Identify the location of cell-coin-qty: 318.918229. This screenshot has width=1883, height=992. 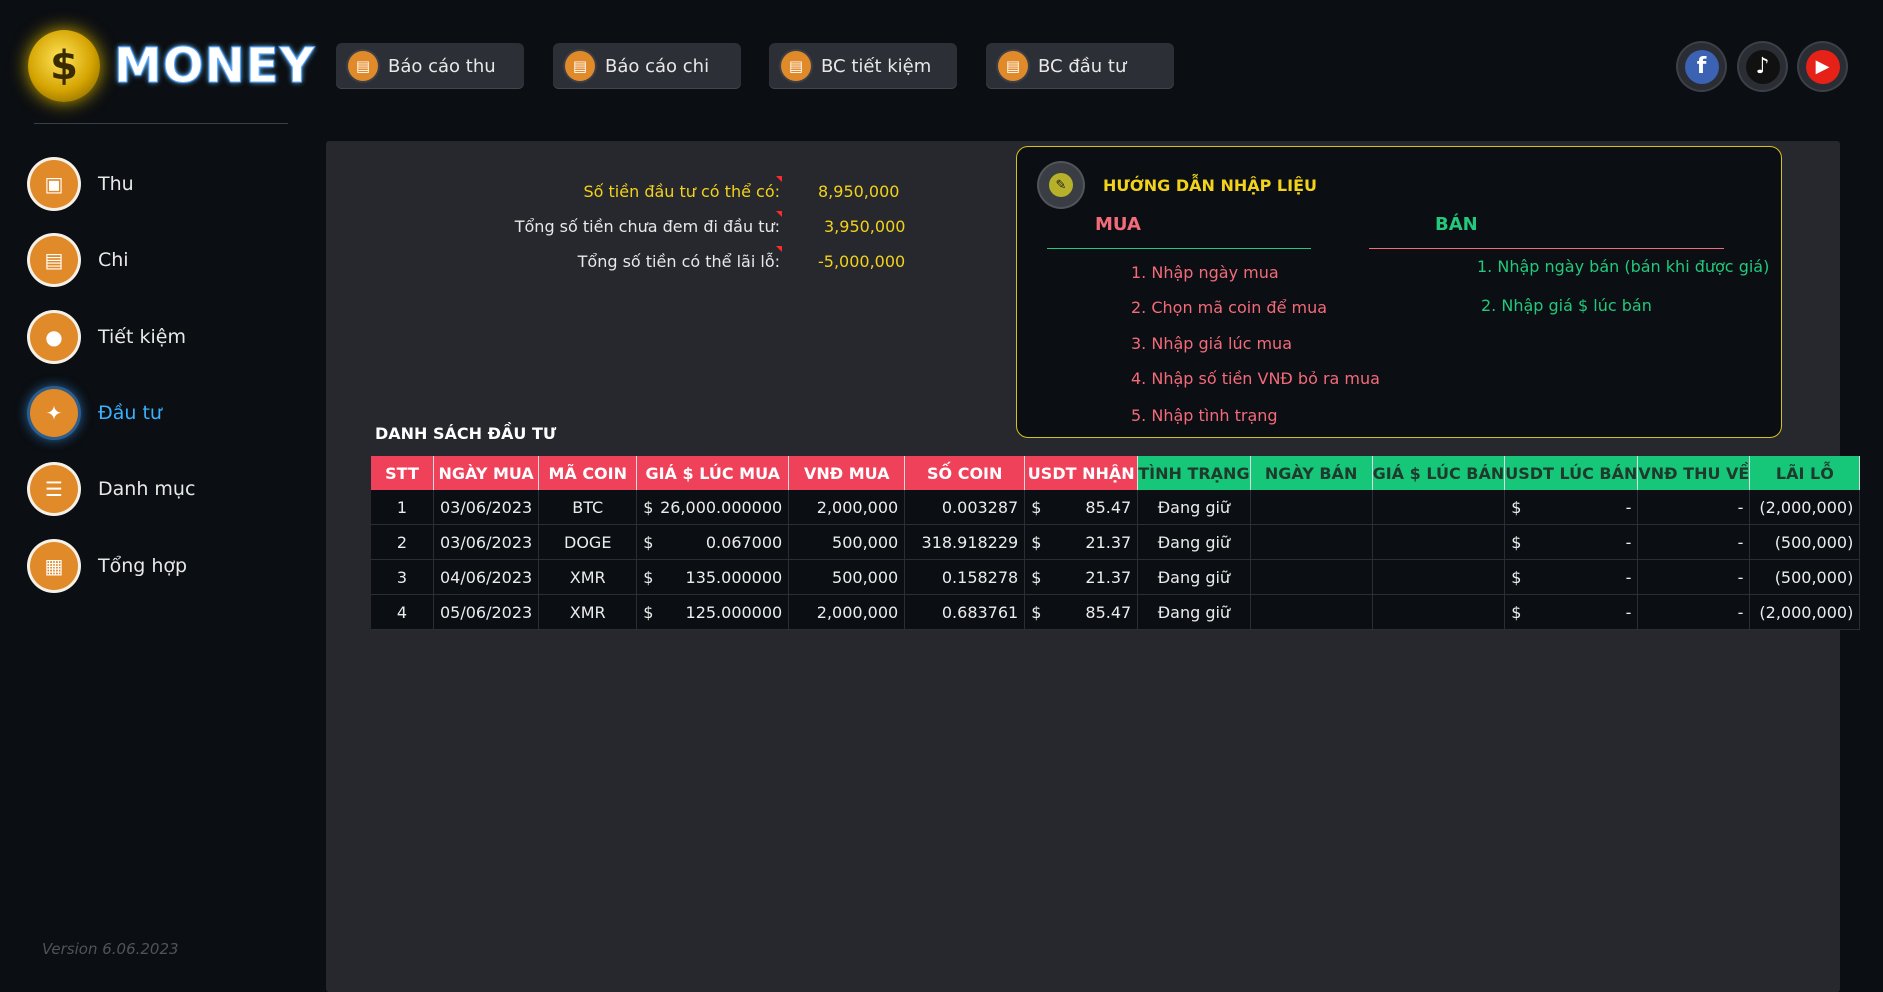
(965, 542).